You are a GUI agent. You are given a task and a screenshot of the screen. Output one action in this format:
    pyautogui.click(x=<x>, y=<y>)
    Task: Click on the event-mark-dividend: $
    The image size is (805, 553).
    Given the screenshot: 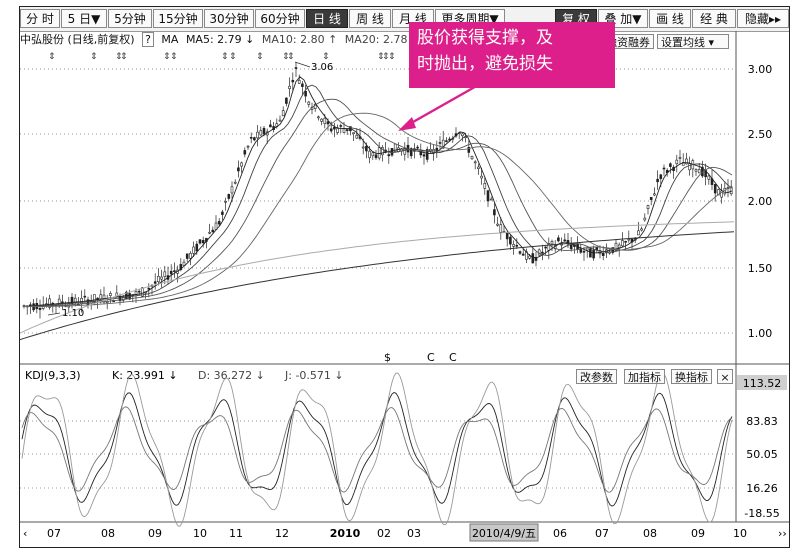 What is the action you would take?
    pyautogui.click(x=387, y=357)
    